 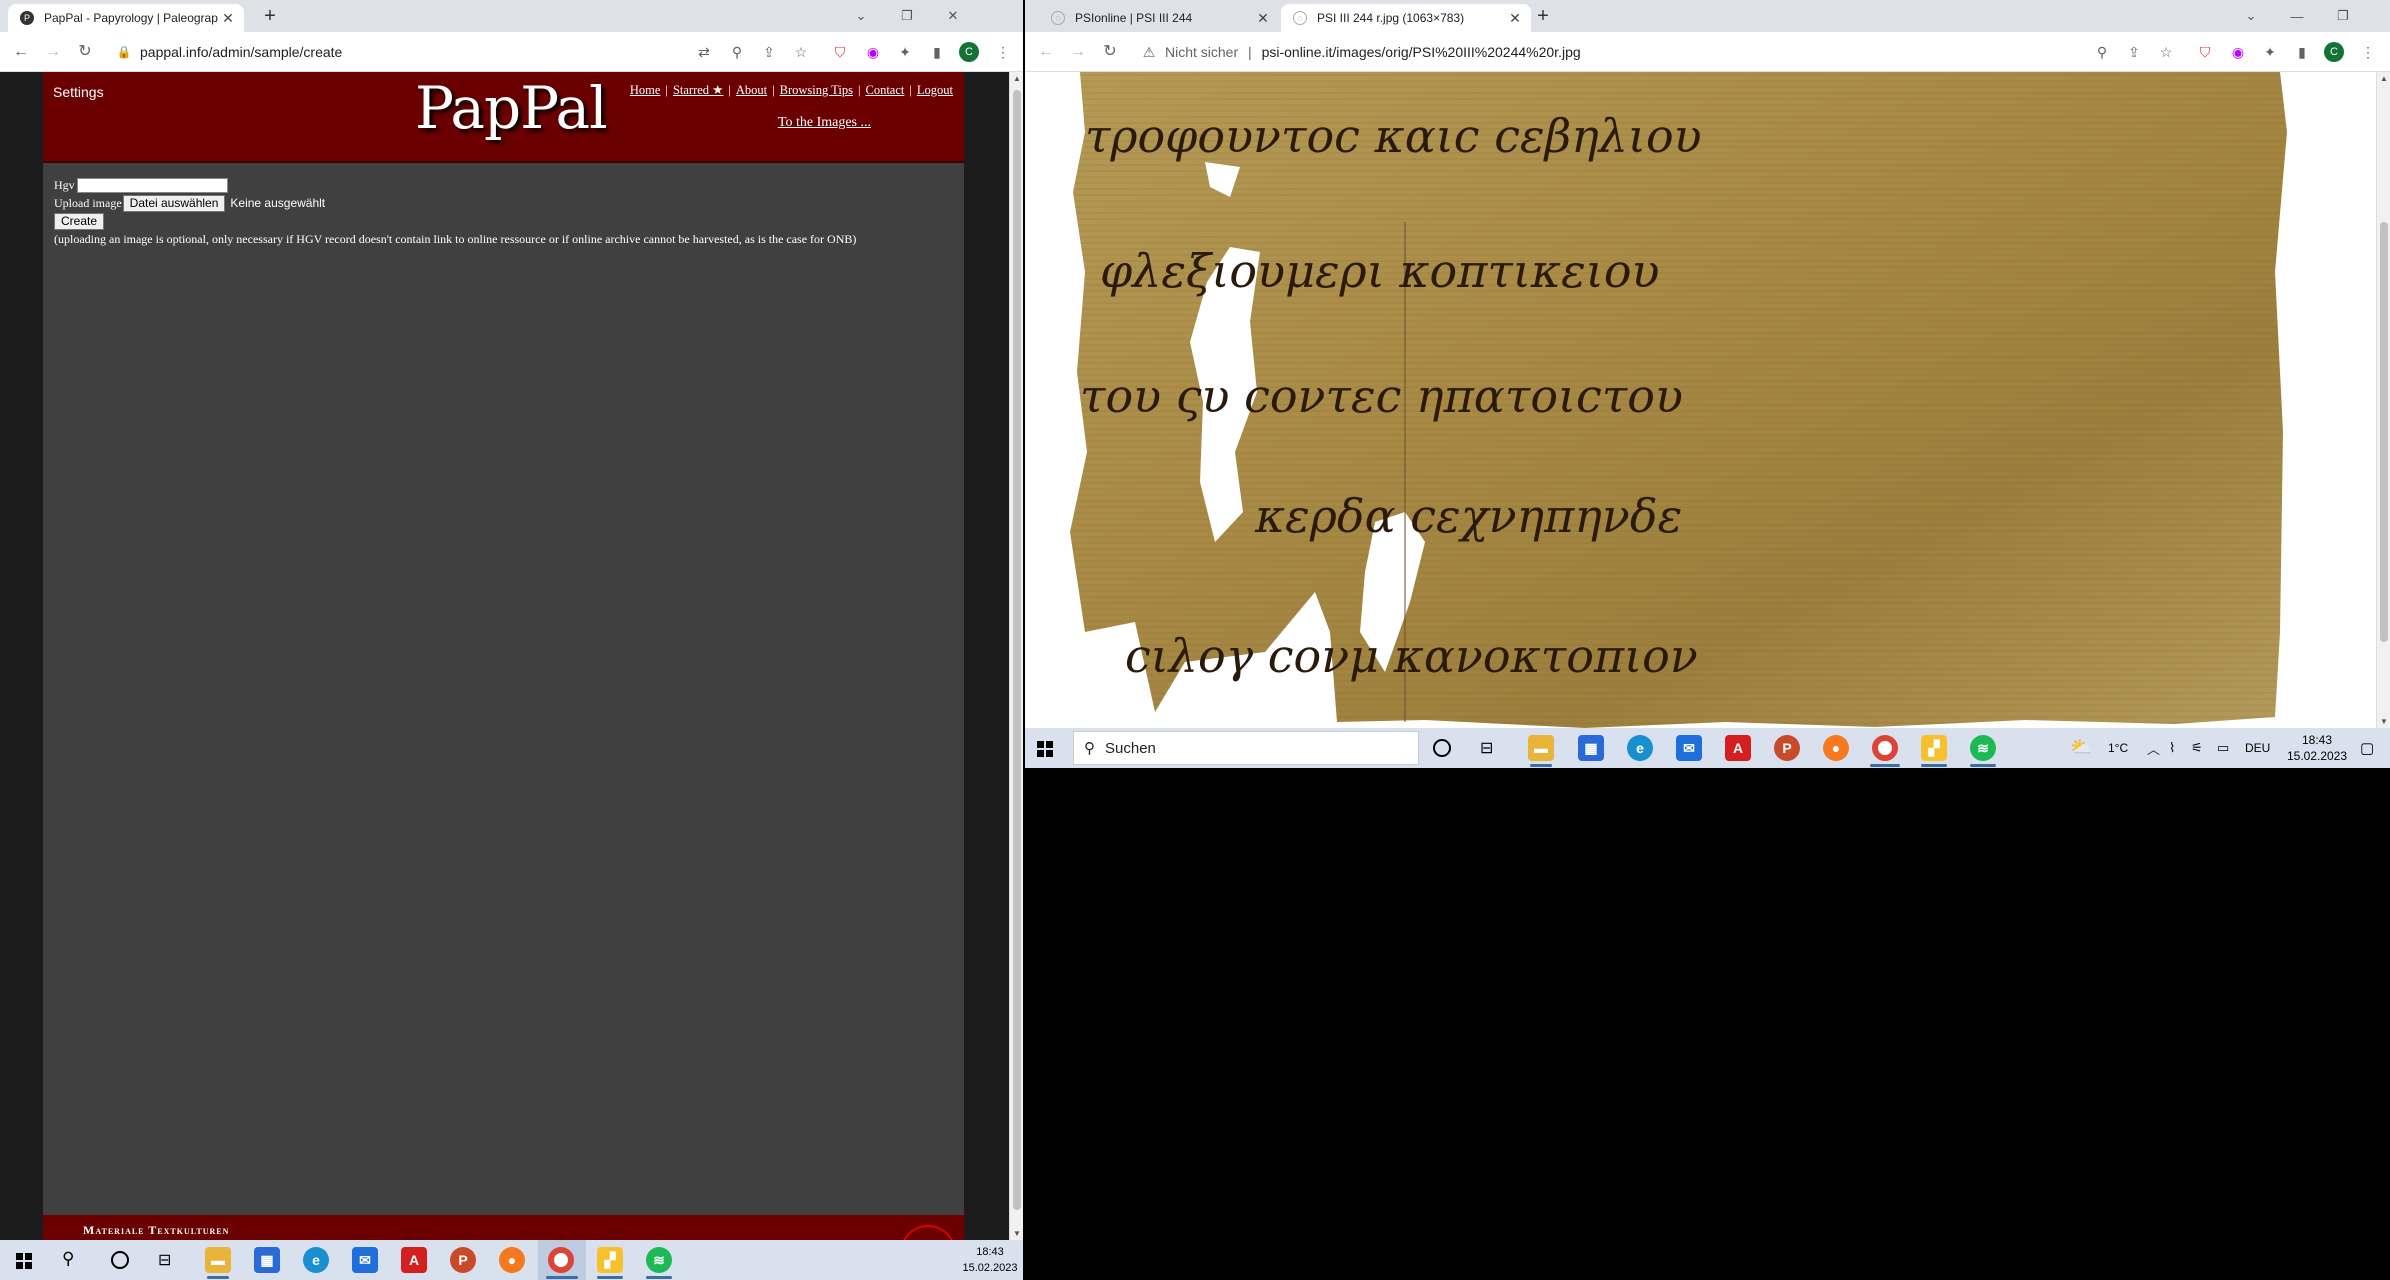 I want to click on address-bar: pappal.info/admin/sample/create, so click(x=241, y=52).